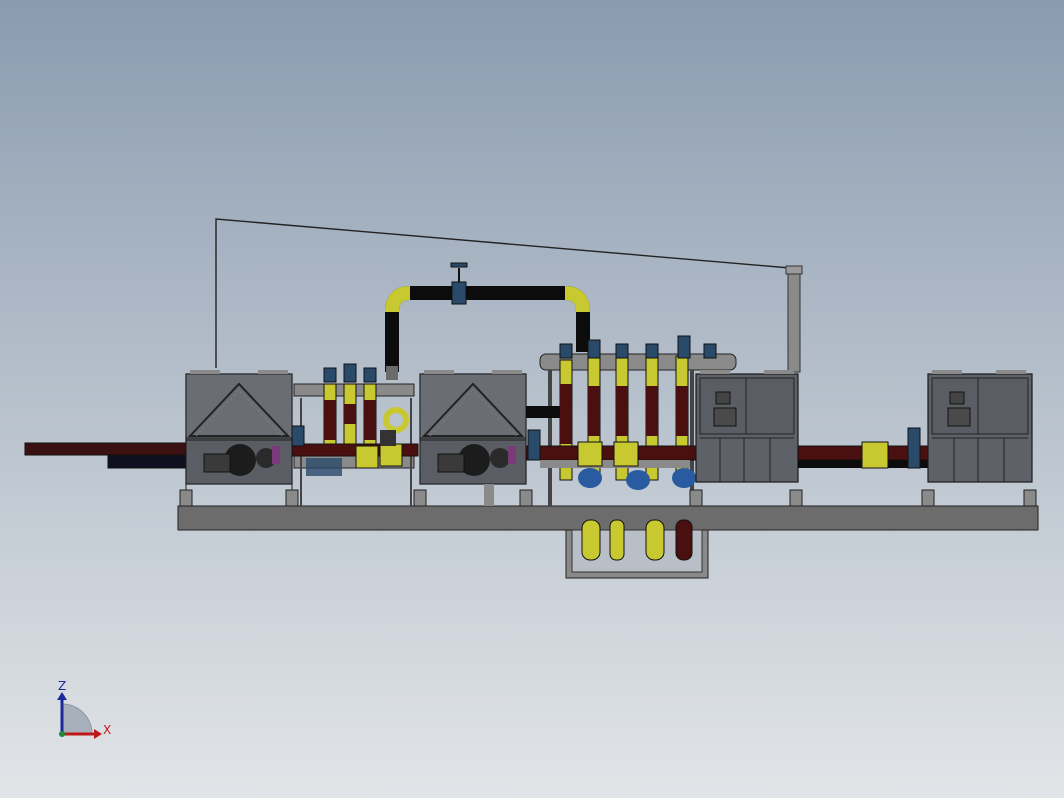 The width and height of the screenshot is (1064, 798). What do you see at coordinates (106, 455) in the screenshot?
I see `left-header-pipes` at bounding box center [106, 455].